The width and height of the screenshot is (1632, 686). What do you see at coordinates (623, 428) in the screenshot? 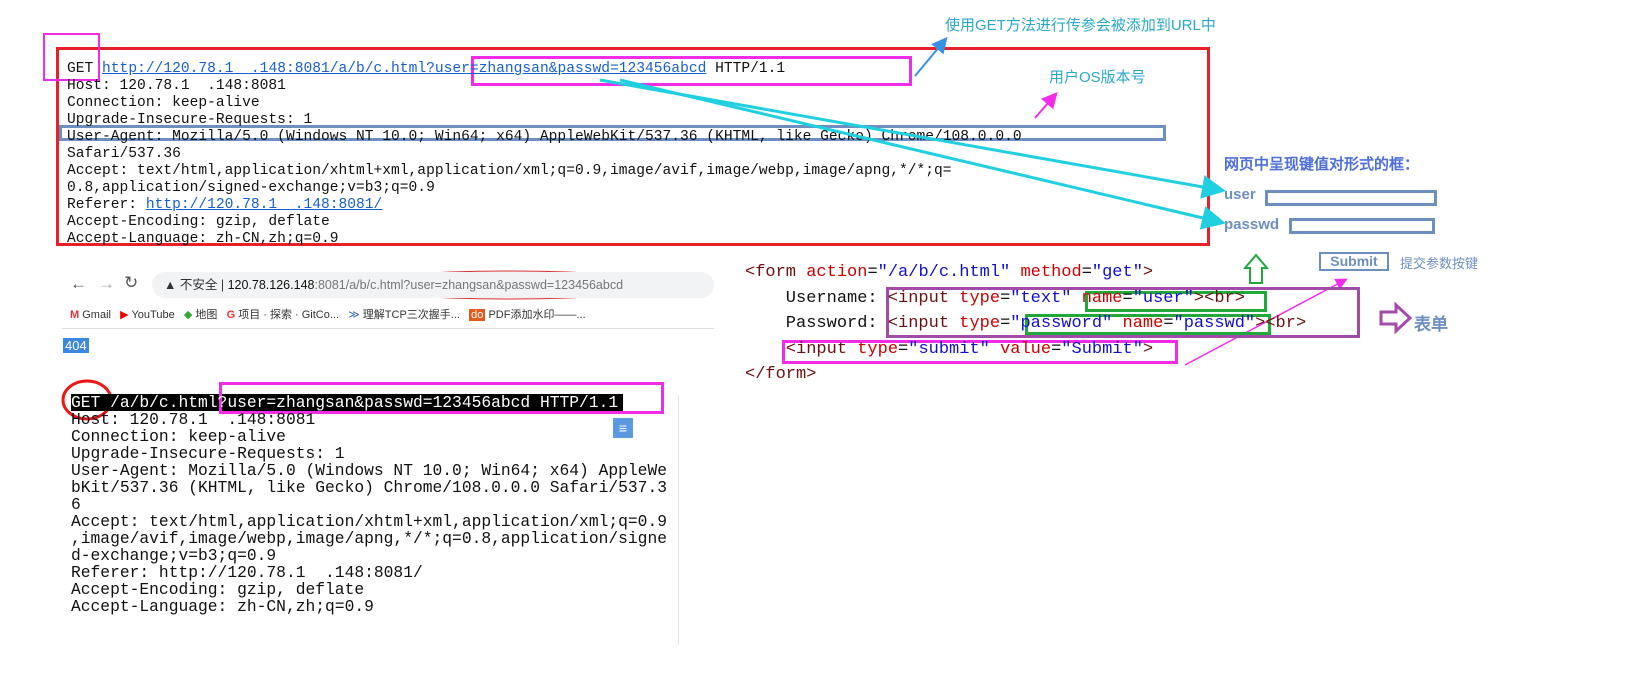
I see `document-icon: ≡` at bounding box center [623, 428].